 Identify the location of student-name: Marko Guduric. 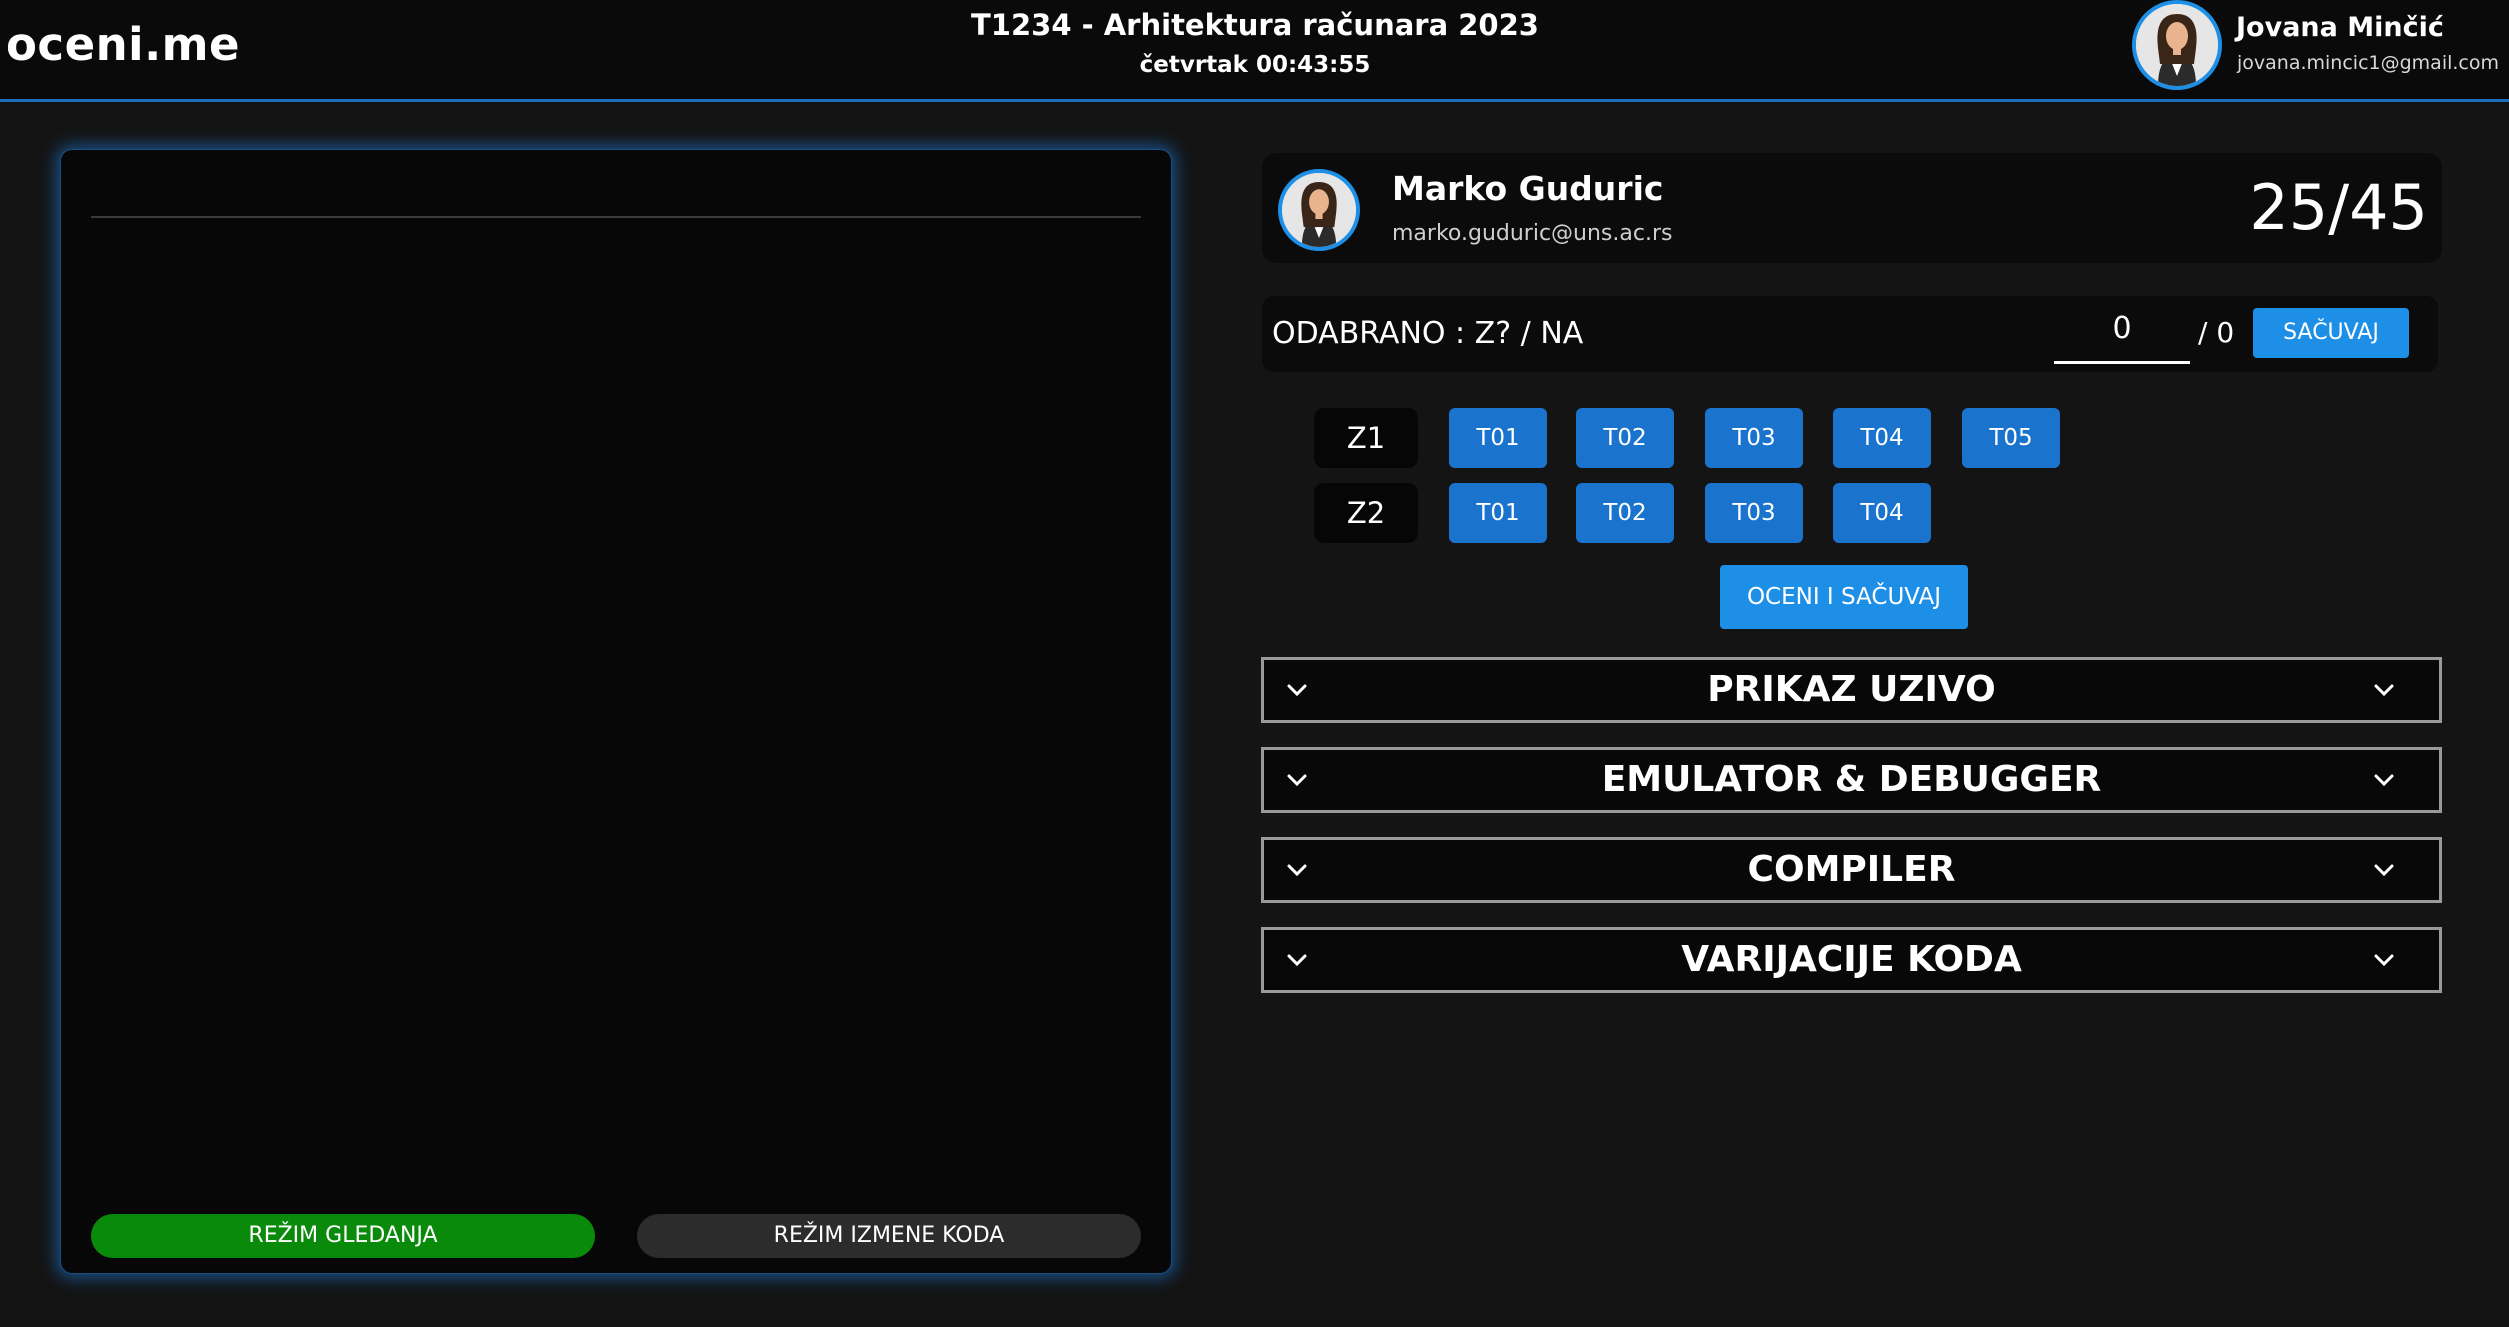
(1528, 188).